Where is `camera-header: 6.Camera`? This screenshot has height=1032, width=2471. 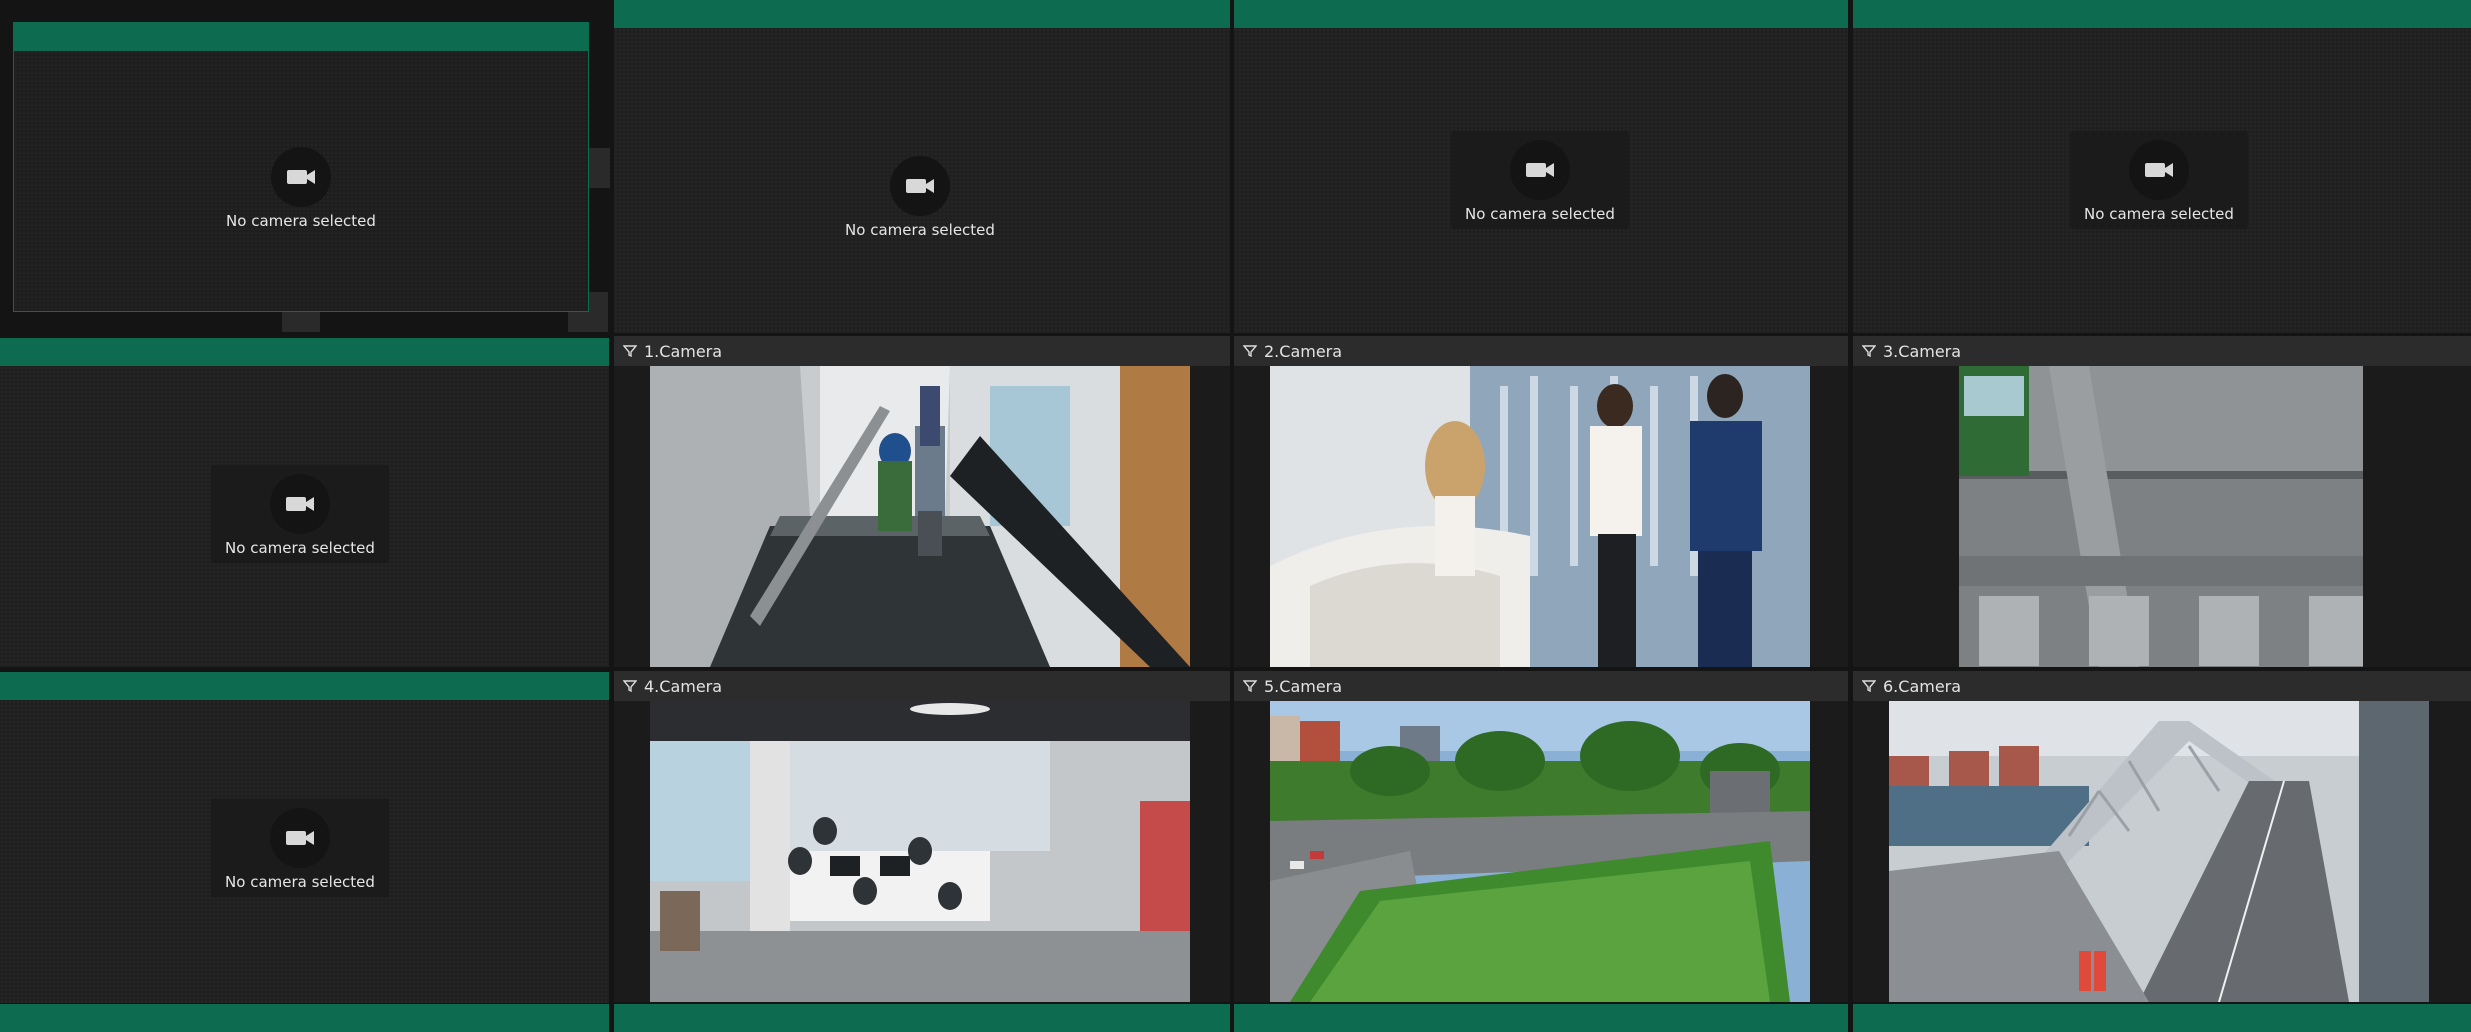 camera-header: 6.Camera is located at coordinates (2162, 686).